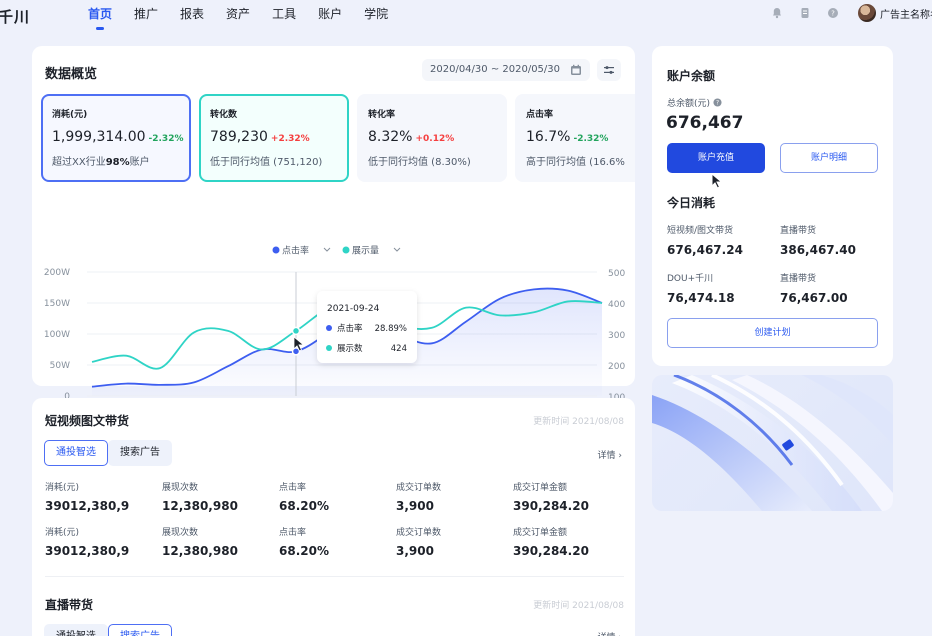 The height and width of the screenshot is (636, 932). I want to click on y-right-tick-label: 400, so click(616, 305).